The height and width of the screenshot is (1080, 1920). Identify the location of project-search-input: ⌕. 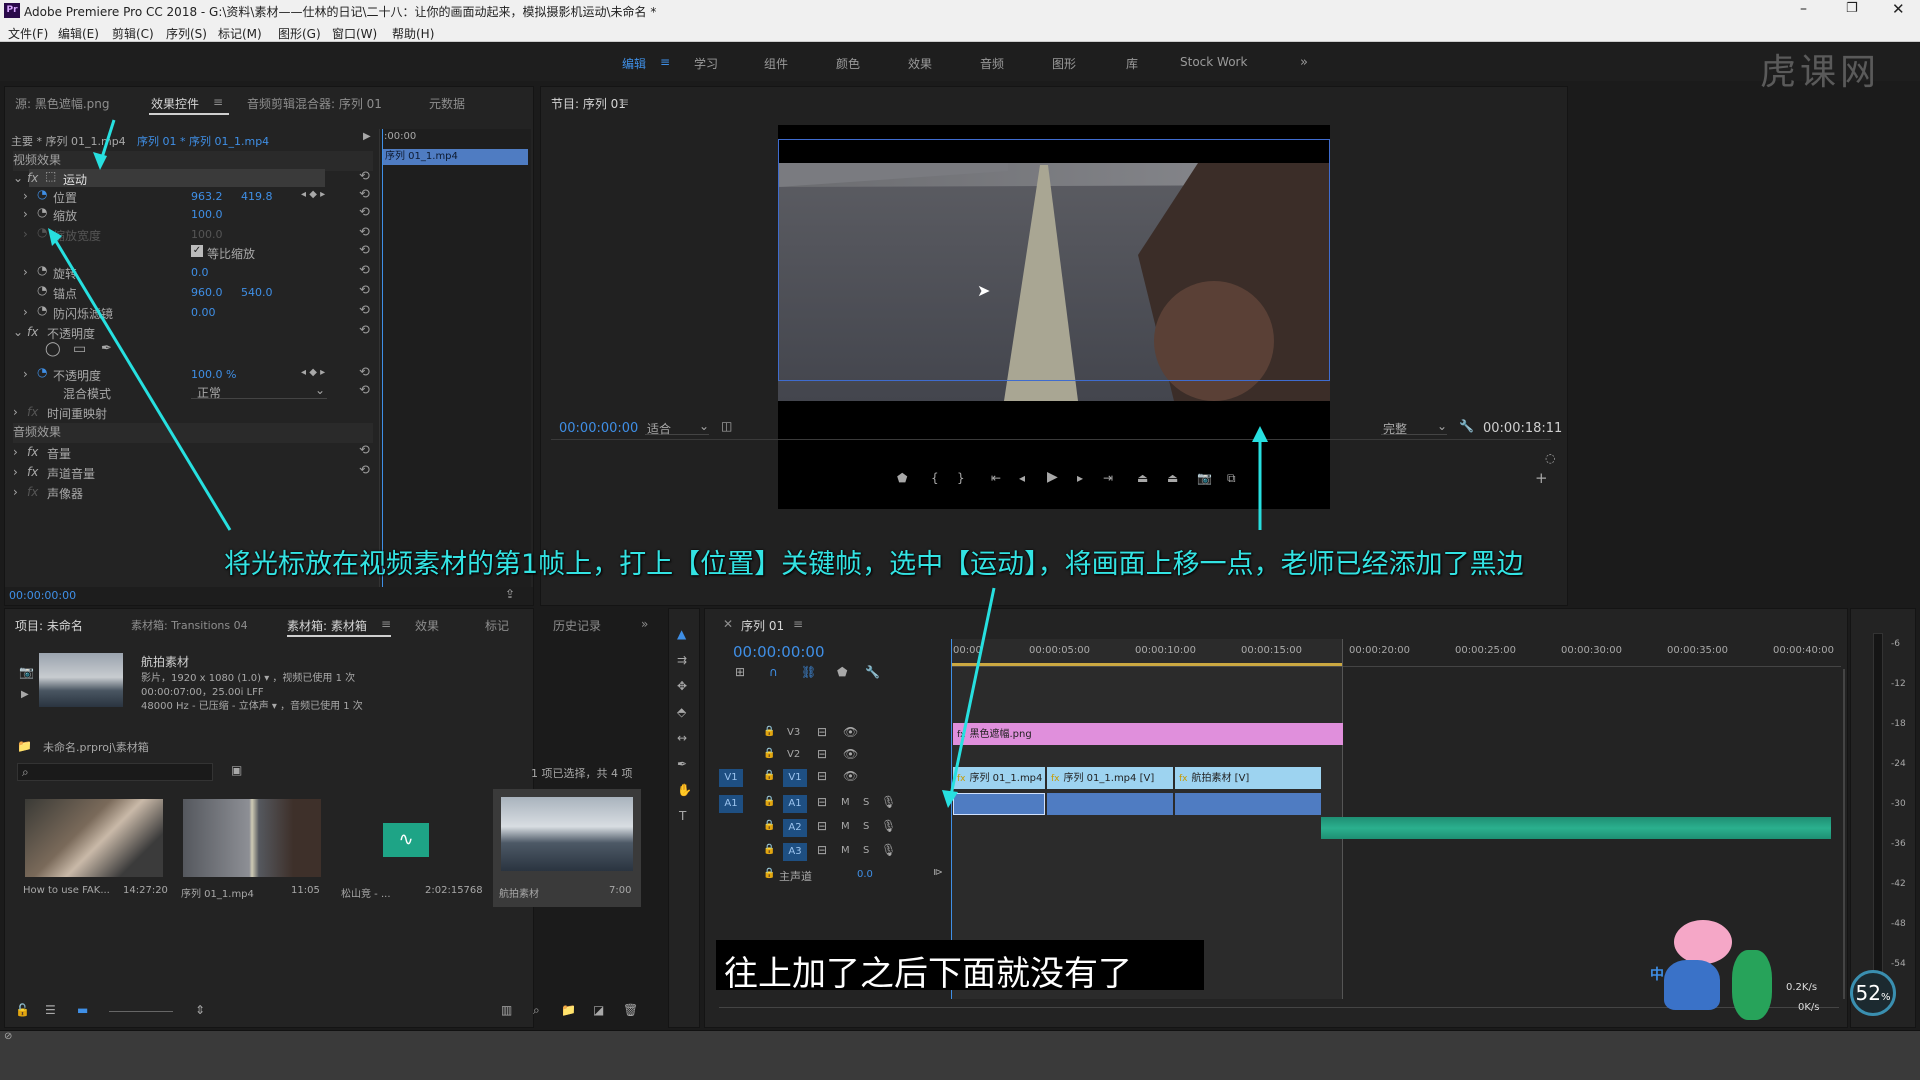
(115, 772).